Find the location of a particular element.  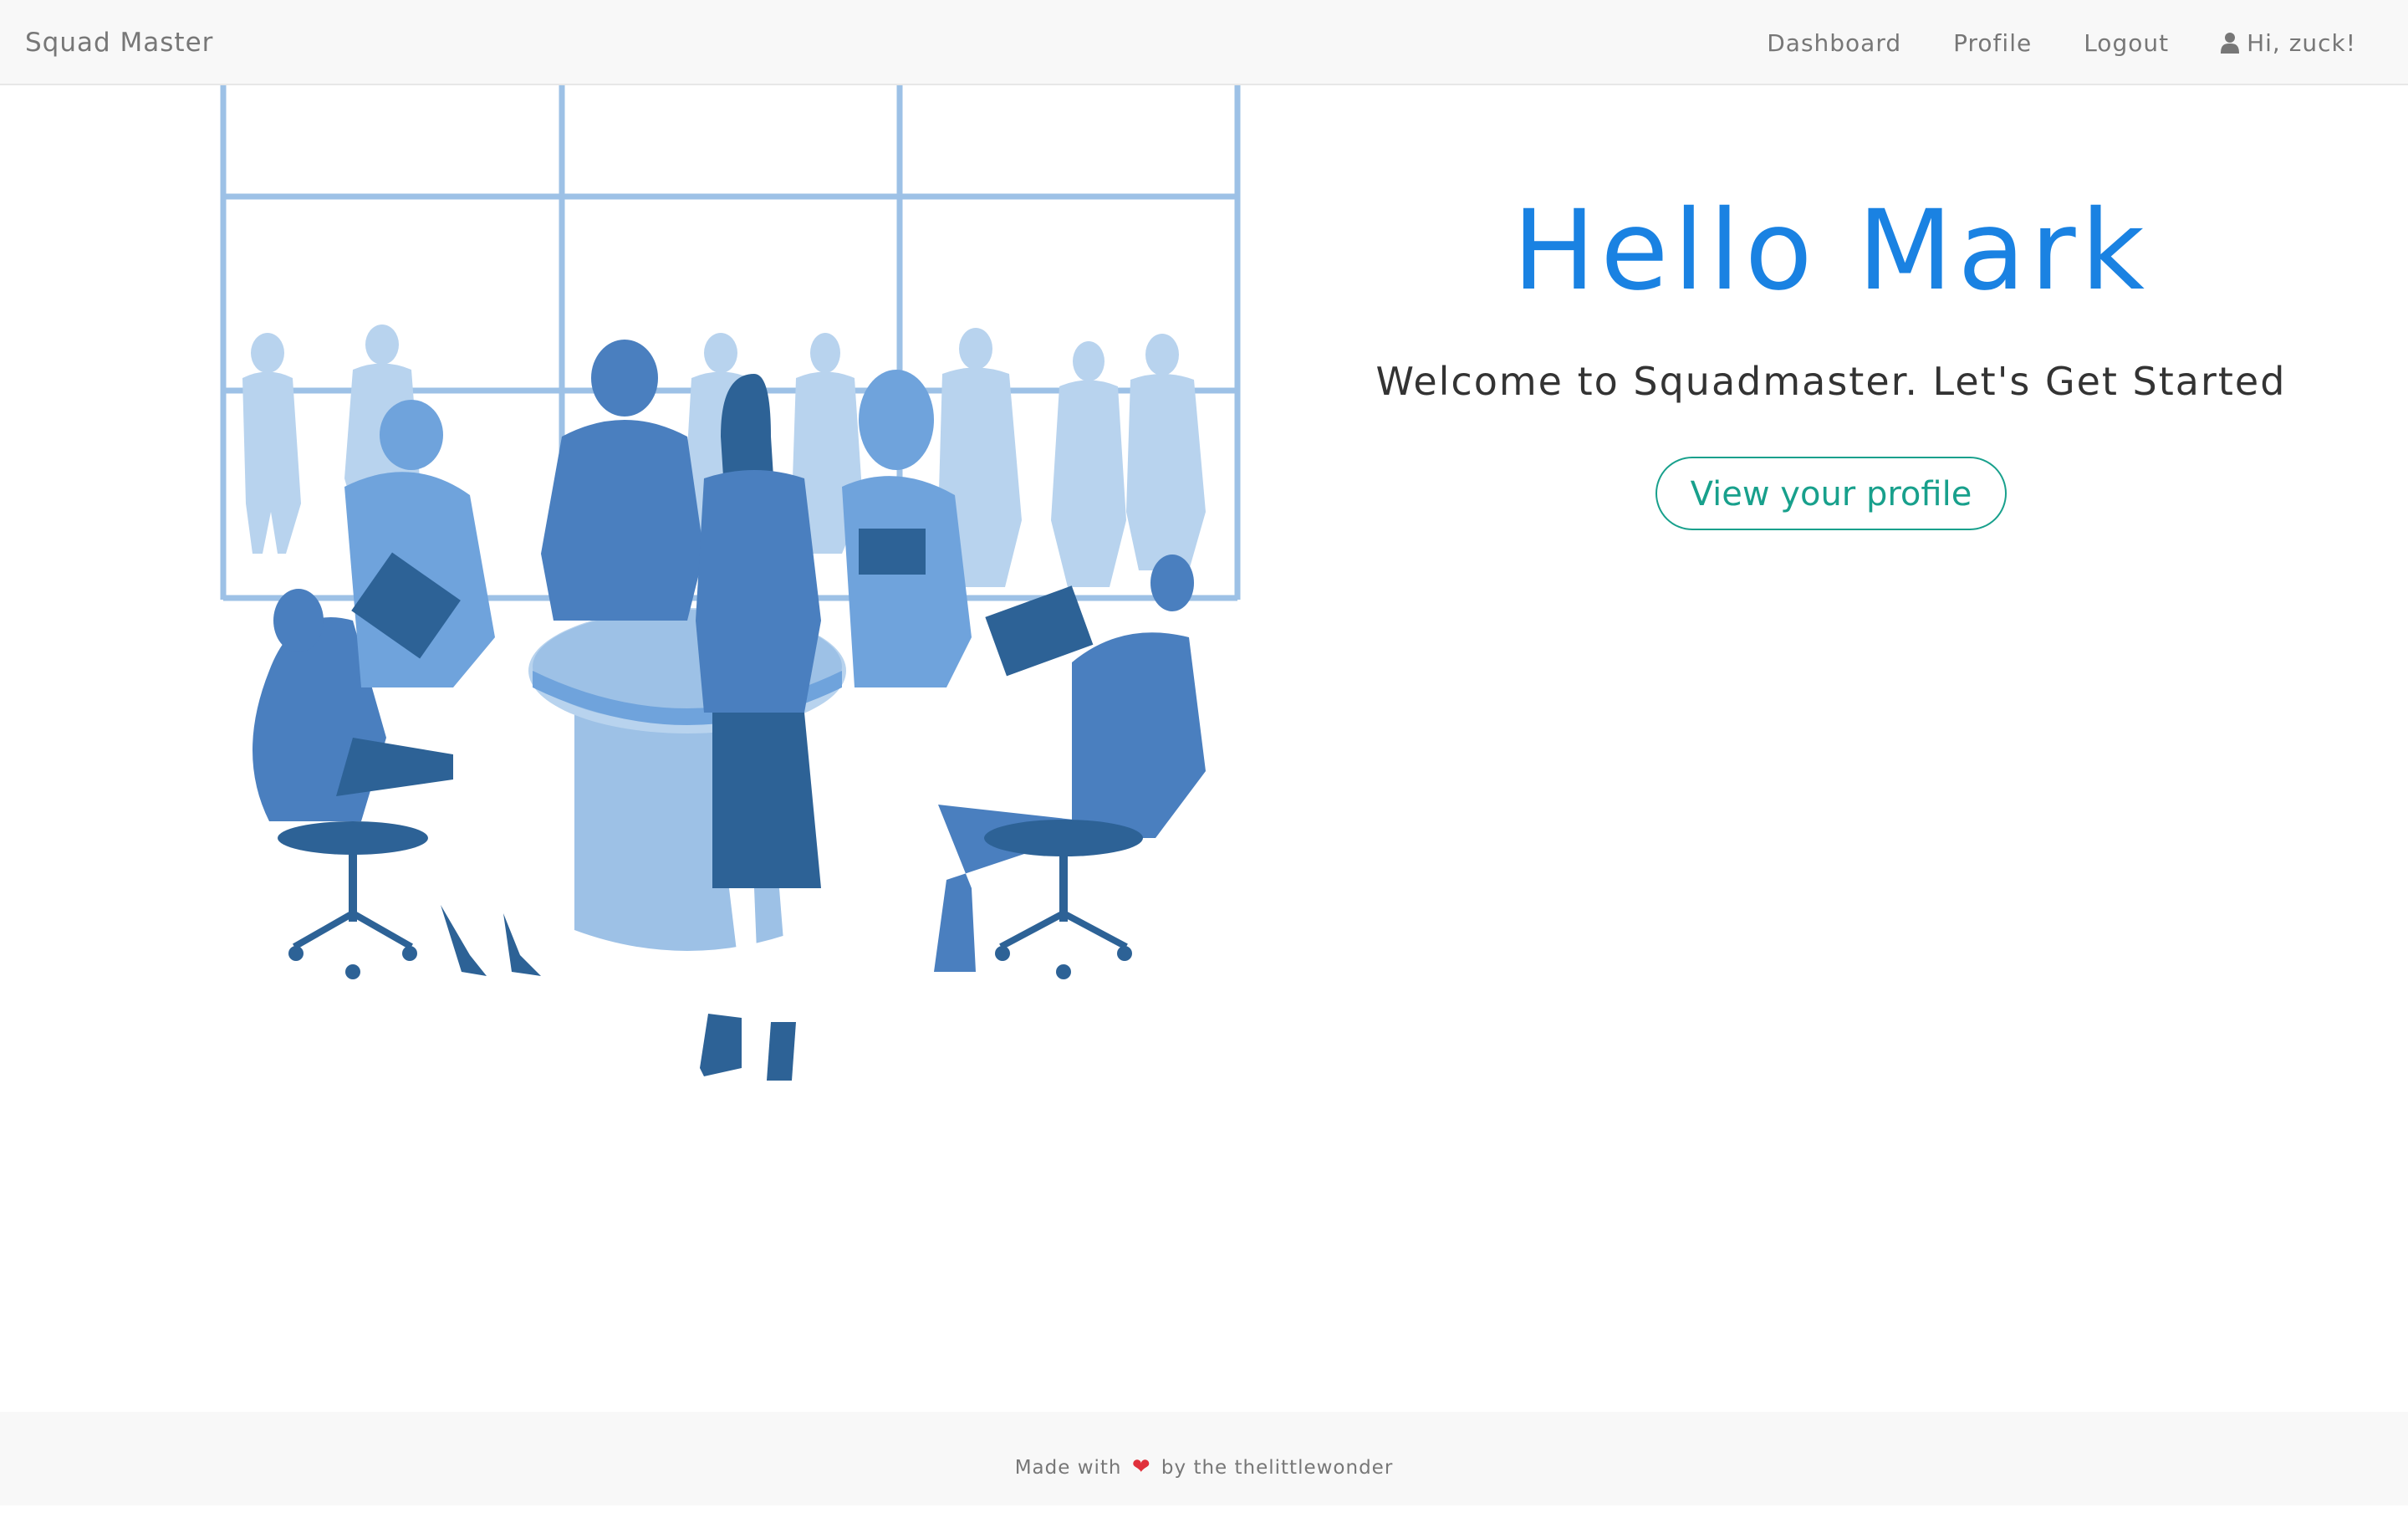

footer-suffix: by the thelittlewonder is located at coordinates (1277, 1468).